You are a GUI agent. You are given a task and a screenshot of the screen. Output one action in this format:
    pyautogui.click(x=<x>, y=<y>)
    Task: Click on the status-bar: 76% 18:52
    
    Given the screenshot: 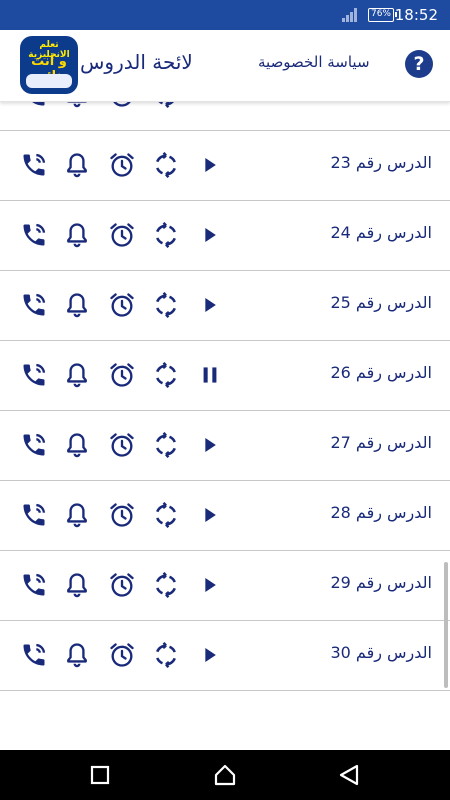 What is the action you would take?
    pyautogui.click(x=225, y=15)
    